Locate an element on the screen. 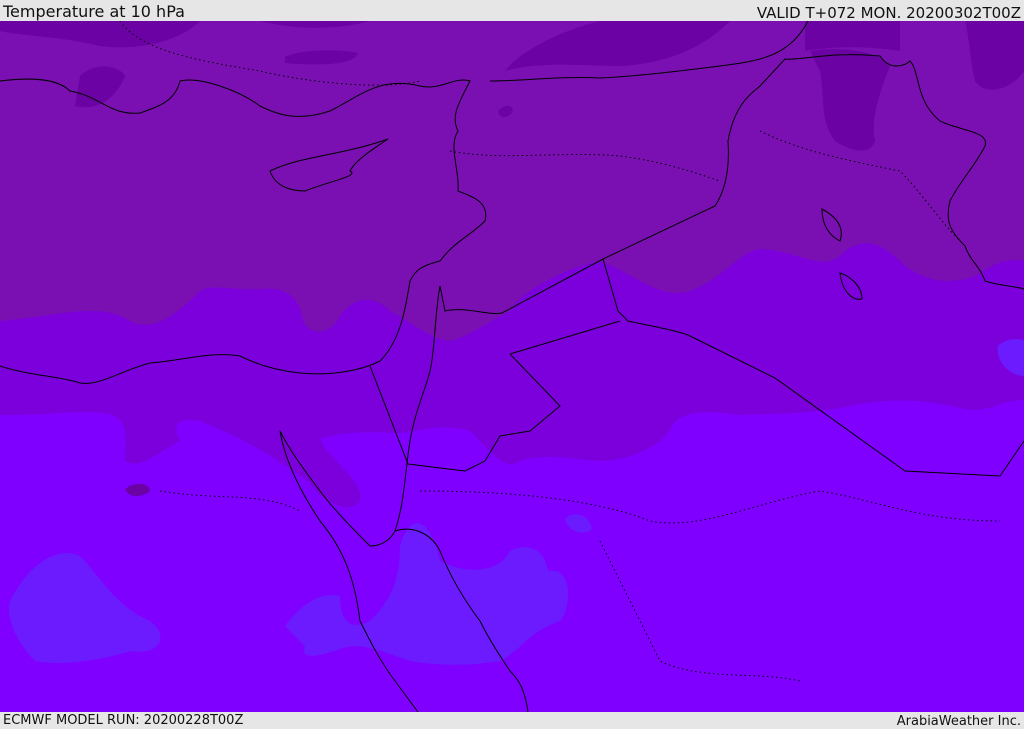 The height and width of the screenshot is (729, 1024). valid-time: VALID T+072 MON. 20200302T00Z is located at coordinates (888, 13).